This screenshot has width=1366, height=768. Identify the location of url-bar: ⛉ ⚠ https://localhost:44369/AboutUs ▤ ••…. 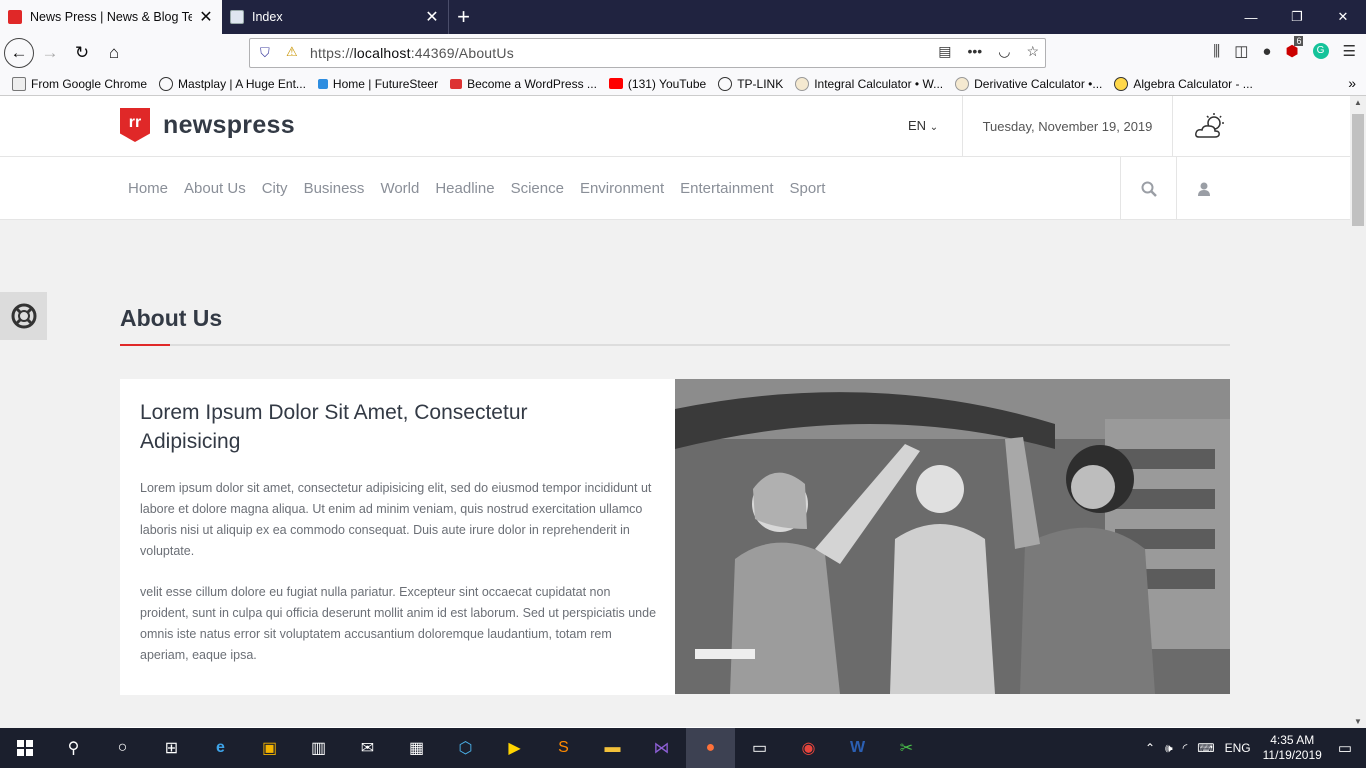
(647, 53).